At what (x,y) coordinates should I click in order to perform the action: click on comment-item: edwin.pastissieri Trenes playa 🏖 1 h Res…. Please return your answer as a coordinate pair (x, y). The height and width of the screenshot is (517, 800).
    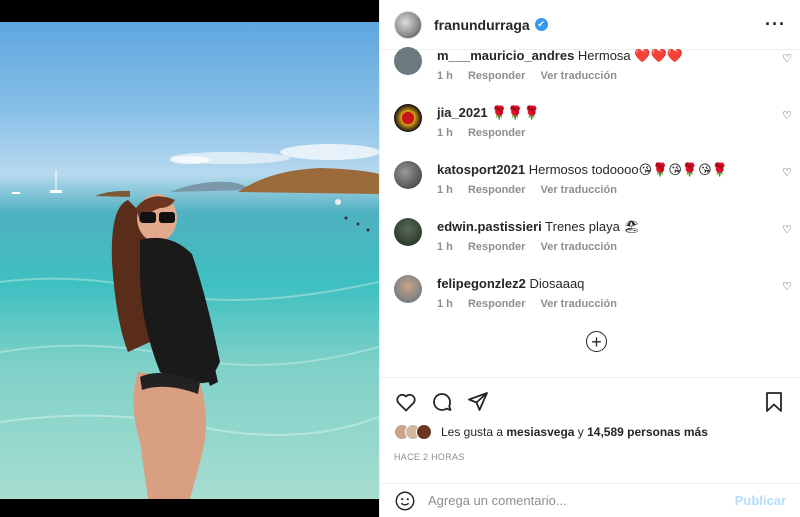
    Looking at the image, I should click on (597, 246).